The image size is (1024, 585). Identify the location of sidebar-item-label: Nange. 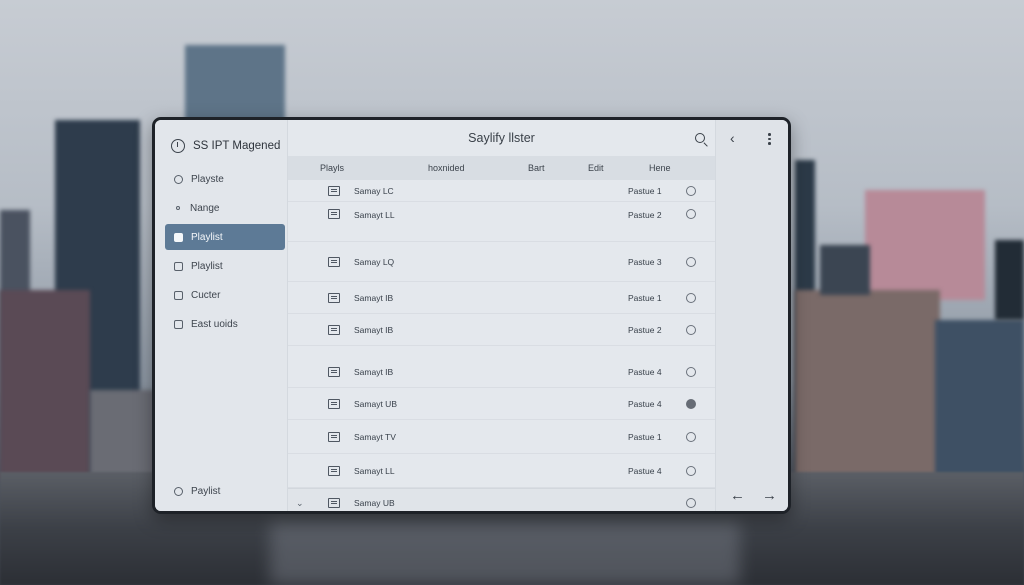
(205, 208).